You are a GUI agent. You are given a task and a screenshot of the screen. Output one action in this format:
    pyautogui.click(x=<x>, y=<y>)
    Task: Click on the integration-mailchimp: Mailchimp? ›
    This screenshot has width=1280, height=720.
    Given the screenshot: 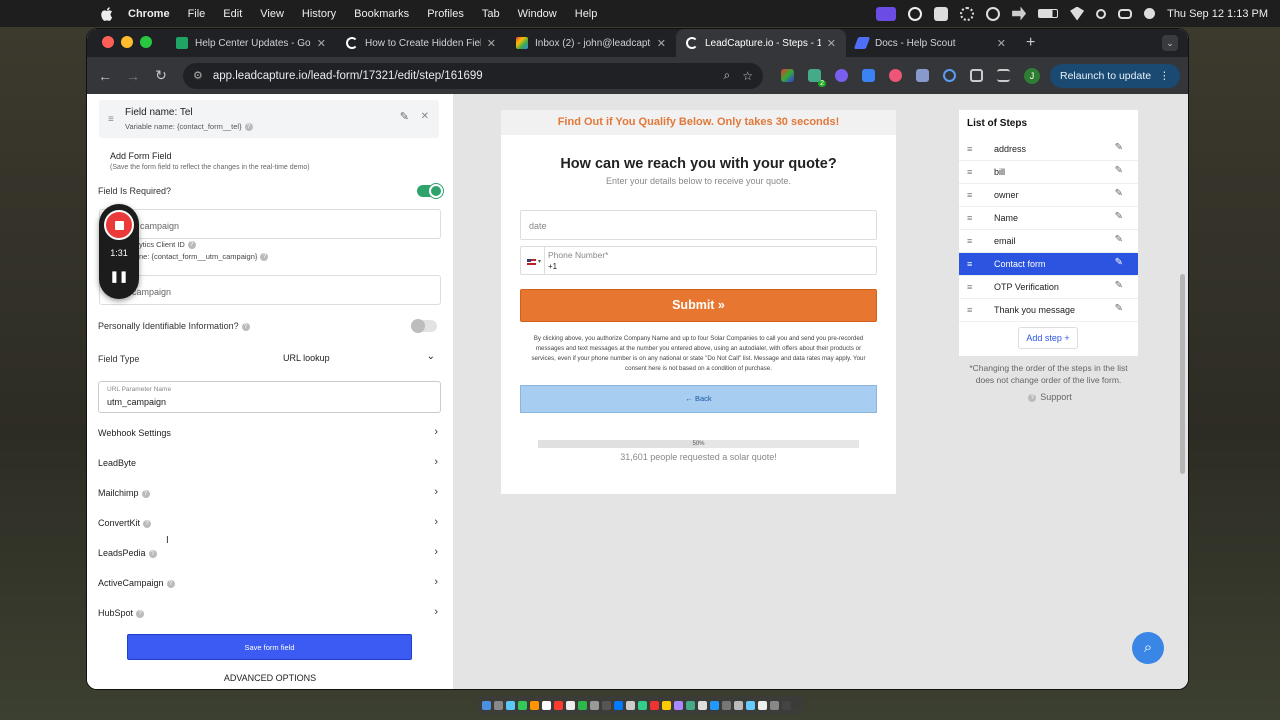 What is the action you would take?
    pyautogui.click(x=268, y=494)
    